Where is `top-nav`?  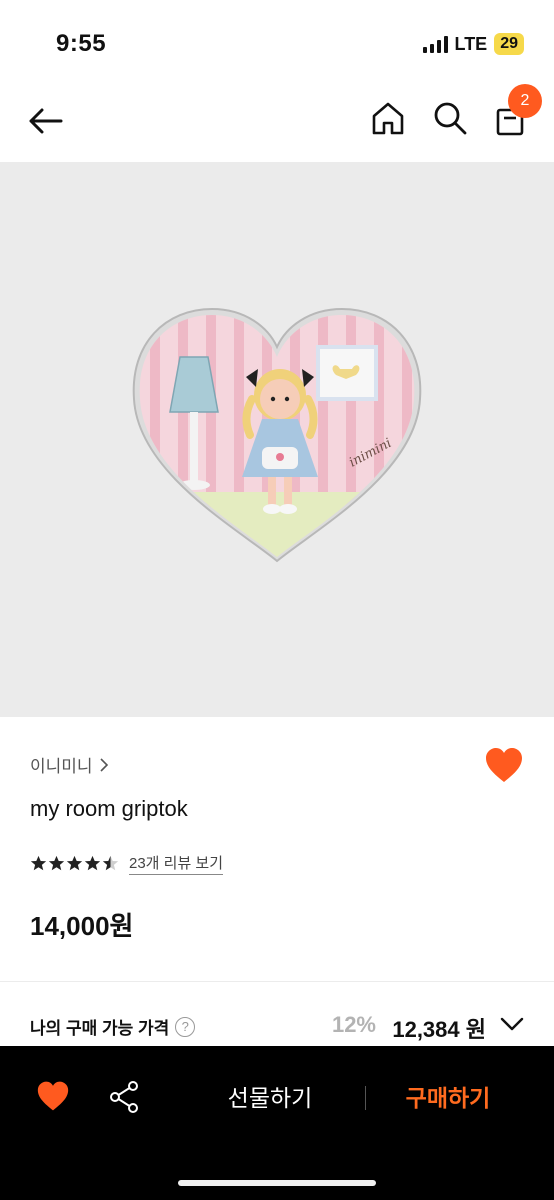
top-nav is located at coordinates (277, 121).